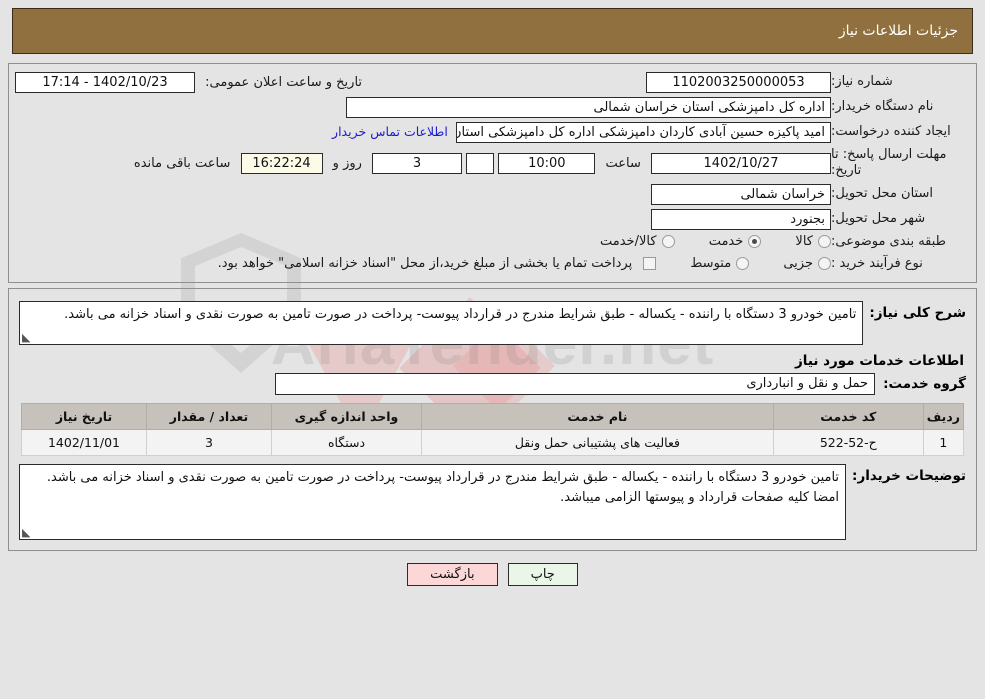  Describe the element at coordinates (209, 416) in the screenshot. I see `col-header-qty: تعداد / مقدار` at that location.